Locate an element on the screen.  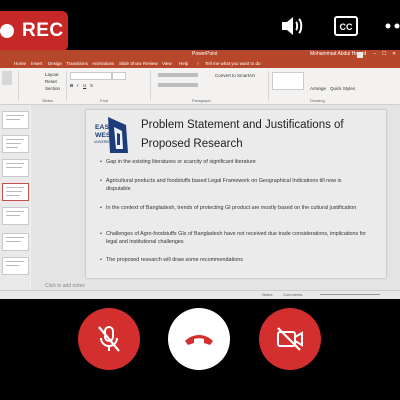
tab-view: View is located at coordinates (167, 63).